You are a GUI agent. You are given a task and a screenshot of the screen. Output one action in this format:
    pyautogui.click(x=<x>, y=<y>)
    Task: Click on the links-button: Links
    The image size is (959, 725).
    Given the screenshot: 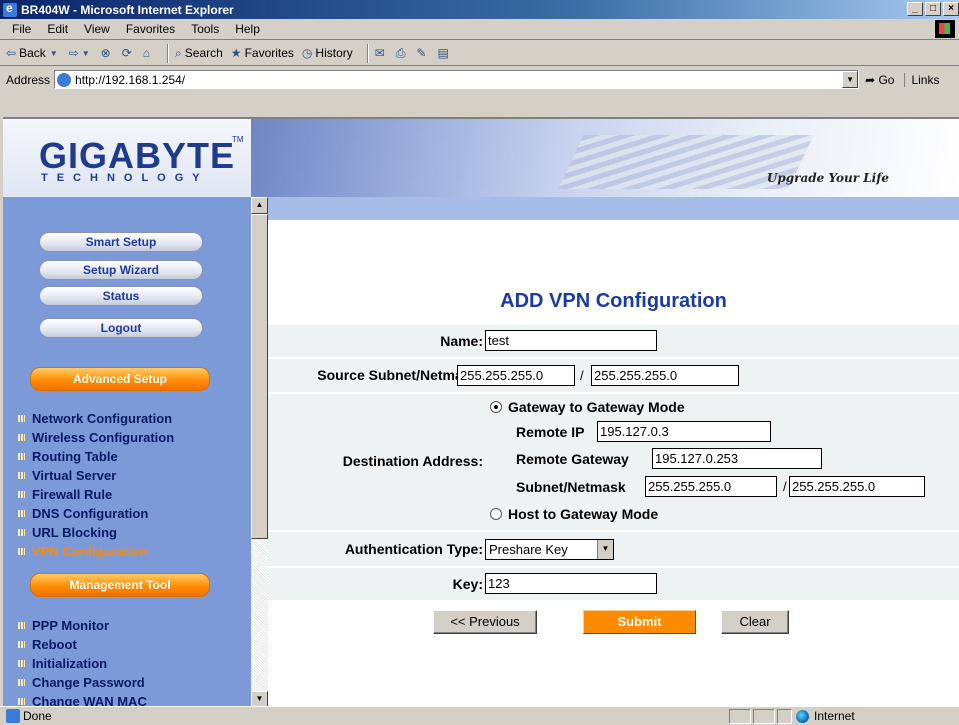 What is the action you would take?
    pyautogui.click(x=921, y=79)
    